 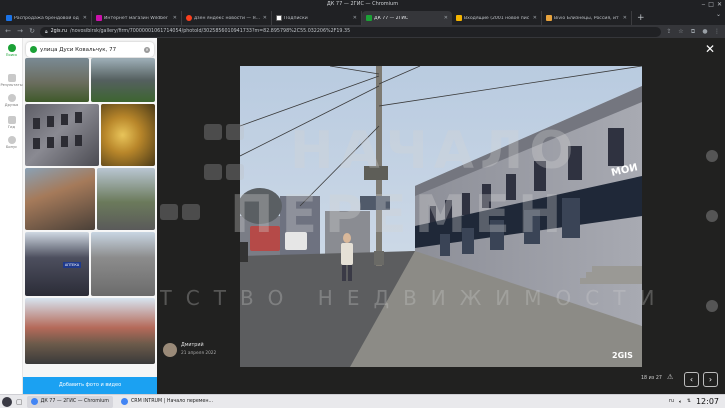 I want to click on rail-item-guide: Гид, so click(x=11, y=122).